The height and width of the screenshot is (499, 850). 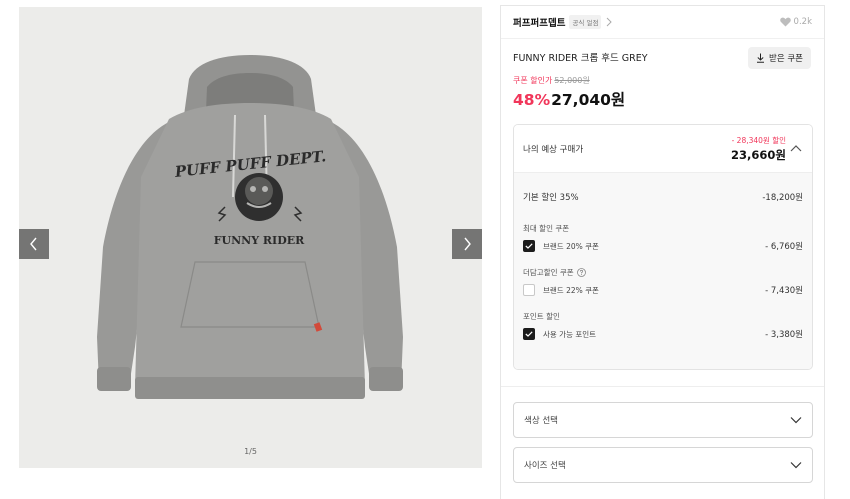 I want to click on max-coupon-title-text: 최대 할인 쿠폰, so click(x=546, y=228).